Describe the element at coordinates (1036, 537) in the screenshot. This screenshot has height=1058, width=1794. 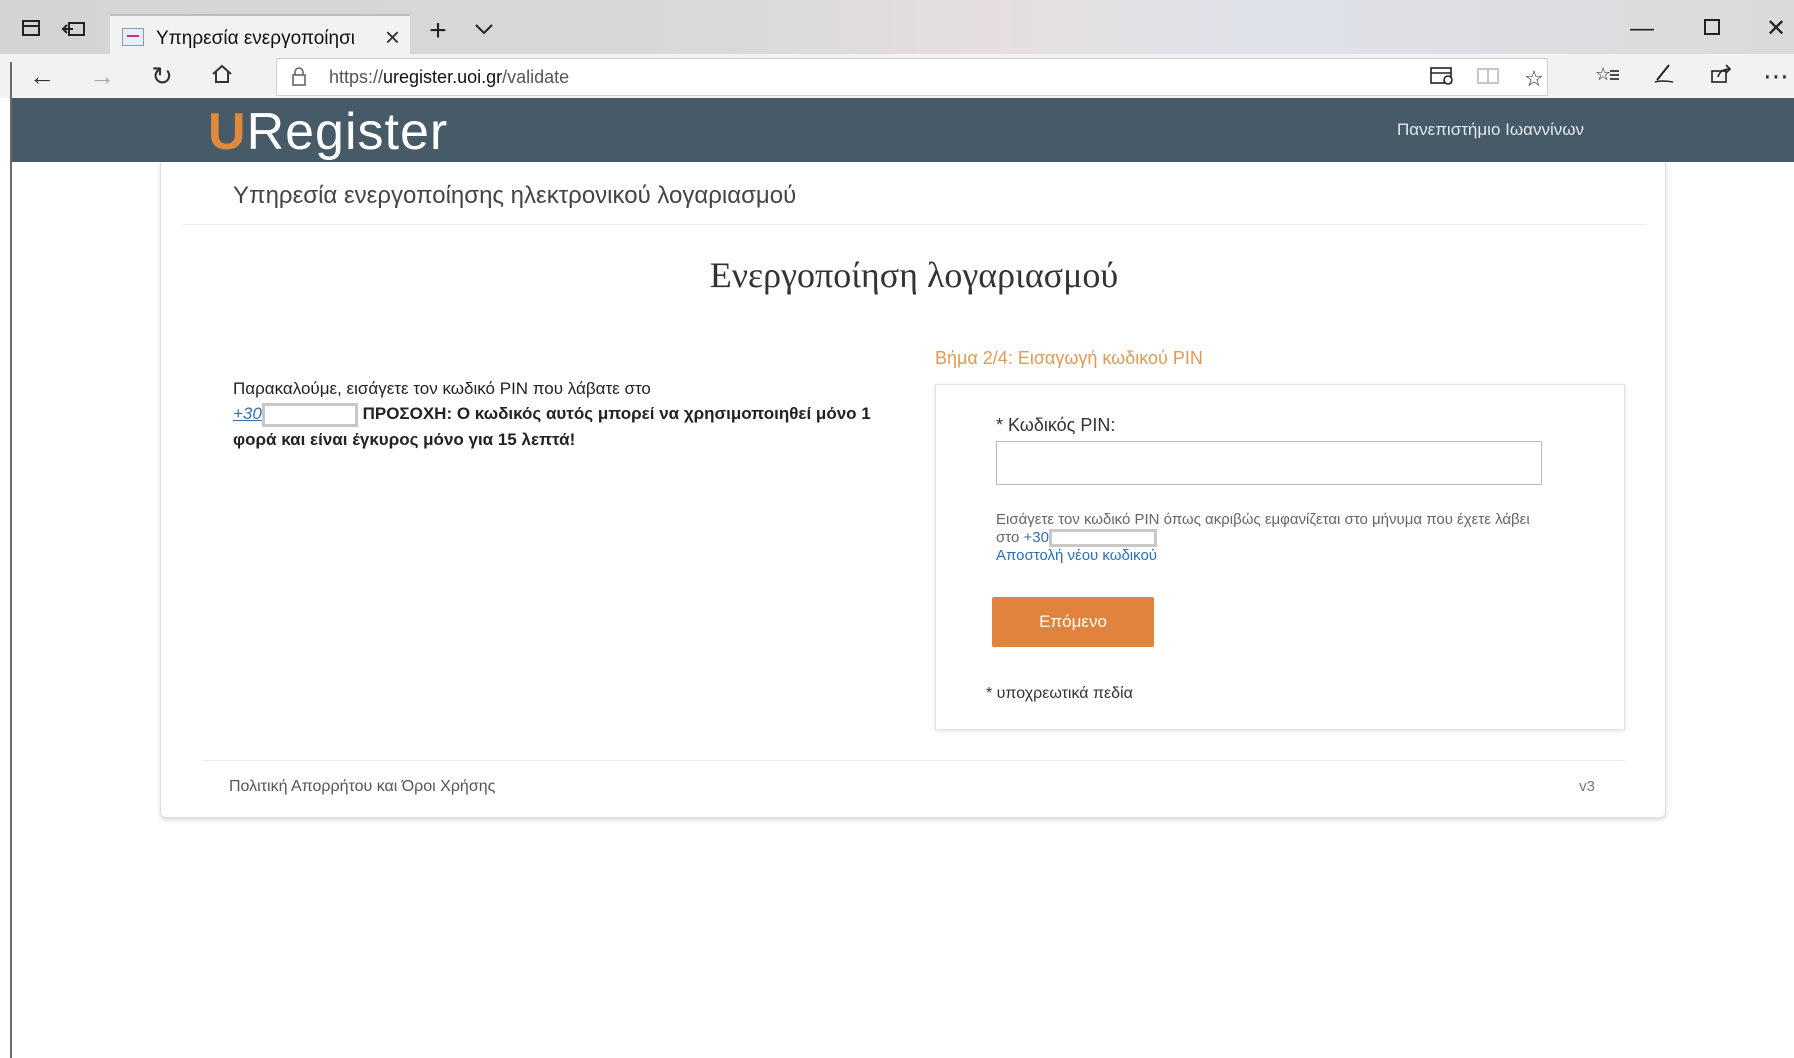
I see `help-phone-link: +30` at that location.